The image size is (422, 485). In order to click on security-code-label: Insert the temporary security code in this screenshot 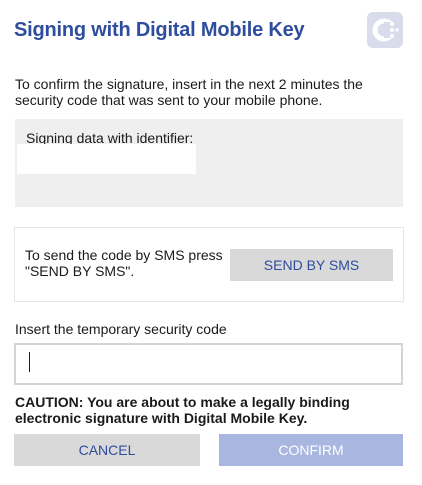, I will do `click(121, 329)`.